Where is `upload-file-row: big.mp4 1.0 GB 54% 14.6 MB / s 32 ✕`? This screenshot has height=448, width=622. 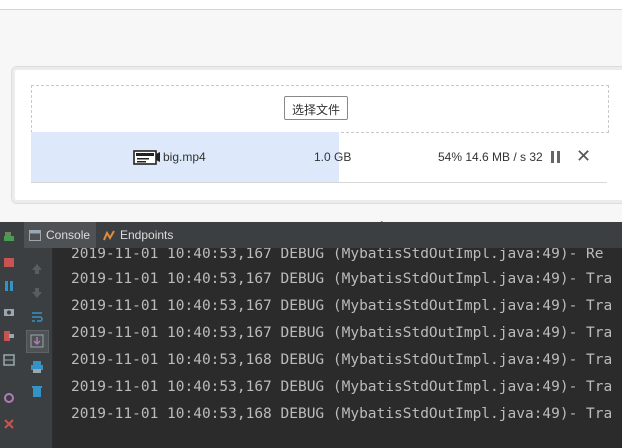
upload-file-row: big.mp4 1.0 GB 54% 14.6 MB / s 32 ✕ is located at coordinates (319, 157).